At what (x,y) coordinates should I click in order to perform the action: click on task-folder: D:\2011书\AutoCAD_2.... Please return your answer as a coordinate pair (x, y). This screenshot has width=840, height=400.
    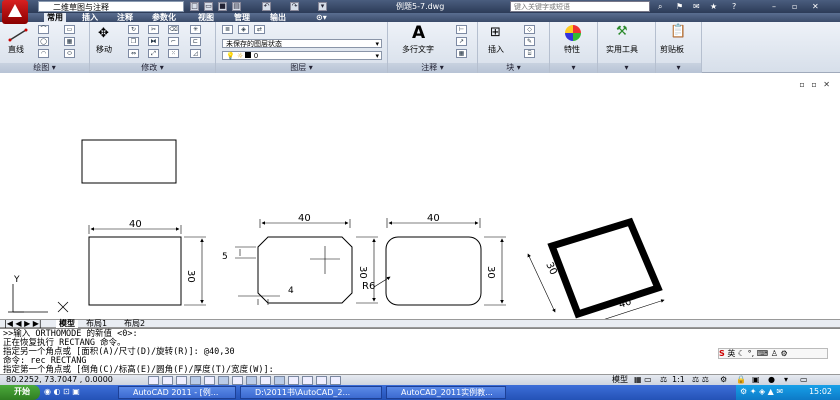
    Looking at the image, I should click on (311, 392).